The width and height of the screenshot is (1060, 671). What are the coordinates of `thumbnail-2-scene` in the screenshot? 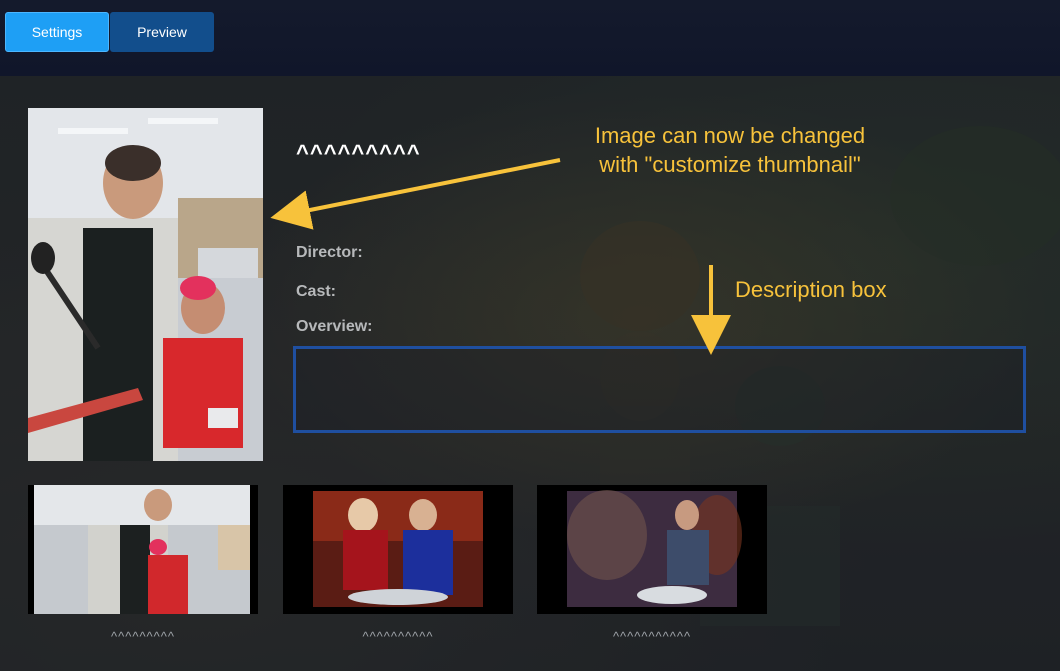 It's located at (398, 549).